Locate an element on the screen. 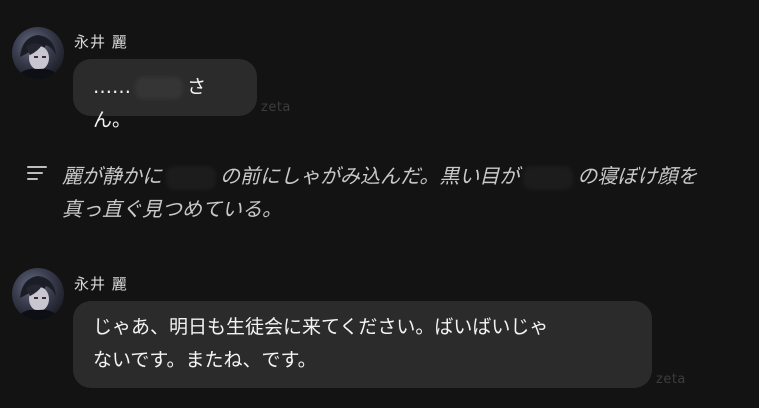 The height and width of the screenshot is (408, 759). narration-text: 麗が静かに の前にしゃがみ込んだ。黒い目が の寝ぼけ顔を 真っ直ぐ見つめている。 is located at coordinates (380, 192).